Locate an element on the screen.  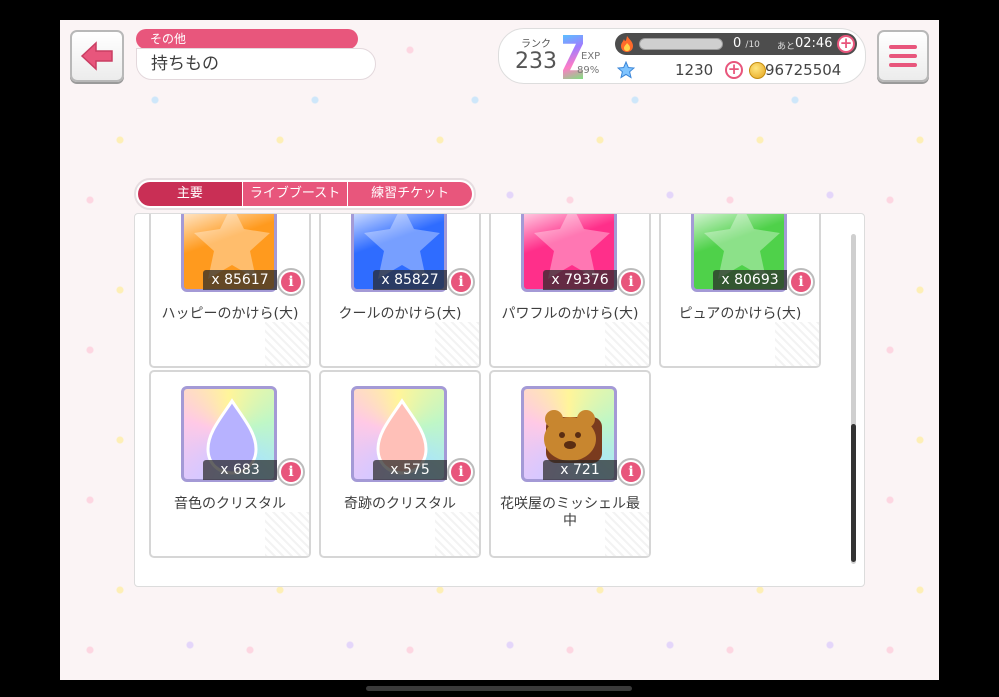
item-name: 音色のクリスタル is located at coordinates (230, 504).